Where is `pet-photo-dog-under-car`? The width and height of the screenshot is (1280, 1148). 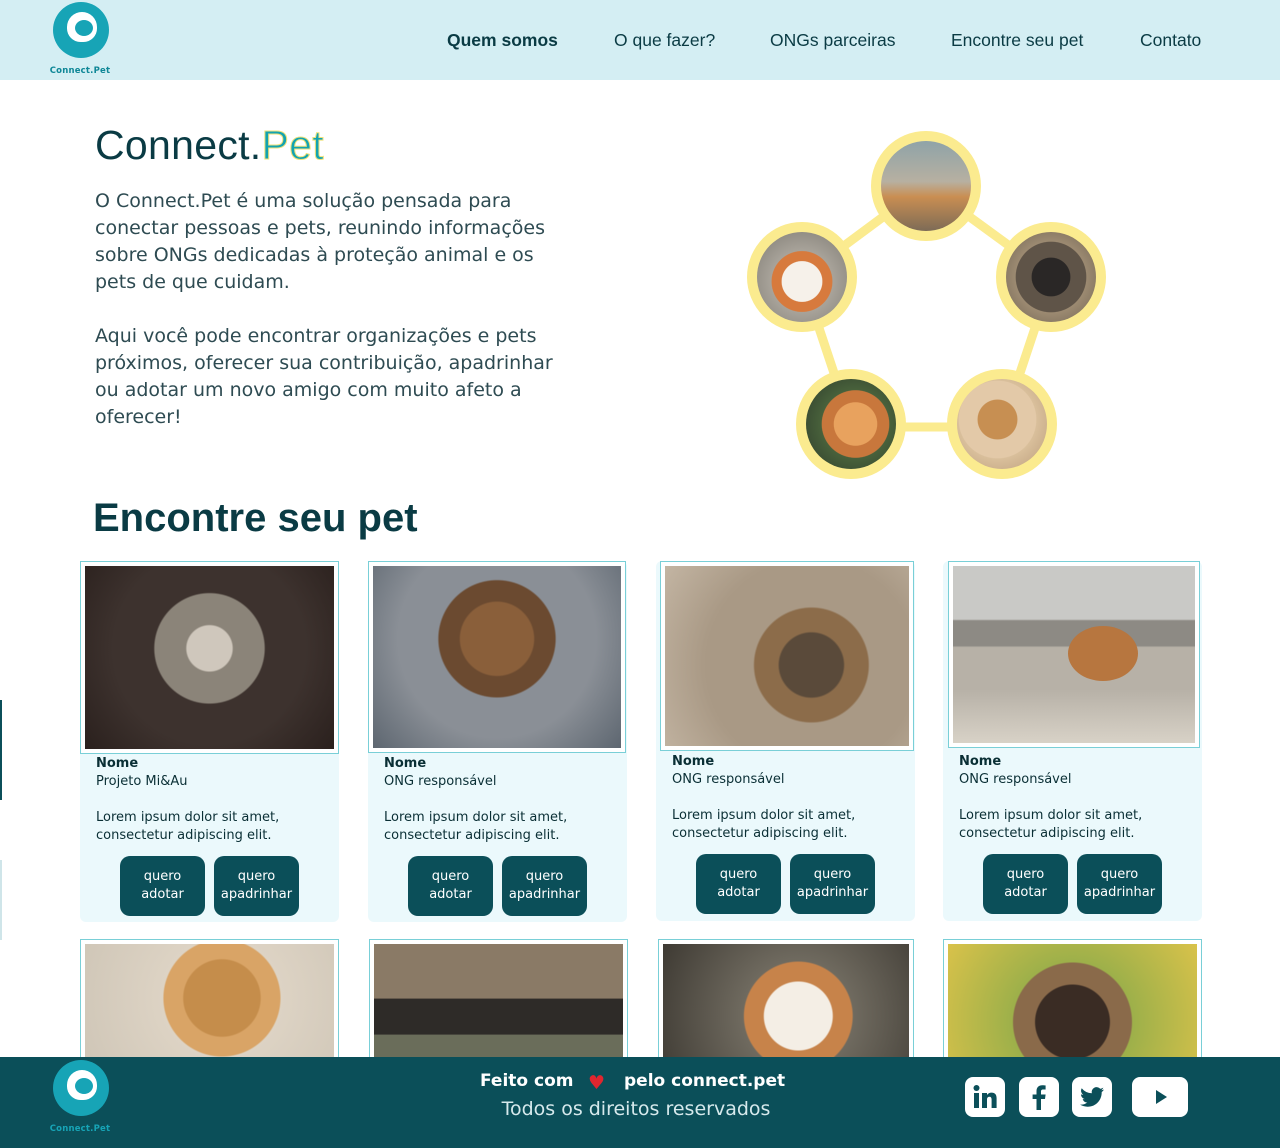
pet-photo-dog-under-car is located at coordinates (1074, 654).